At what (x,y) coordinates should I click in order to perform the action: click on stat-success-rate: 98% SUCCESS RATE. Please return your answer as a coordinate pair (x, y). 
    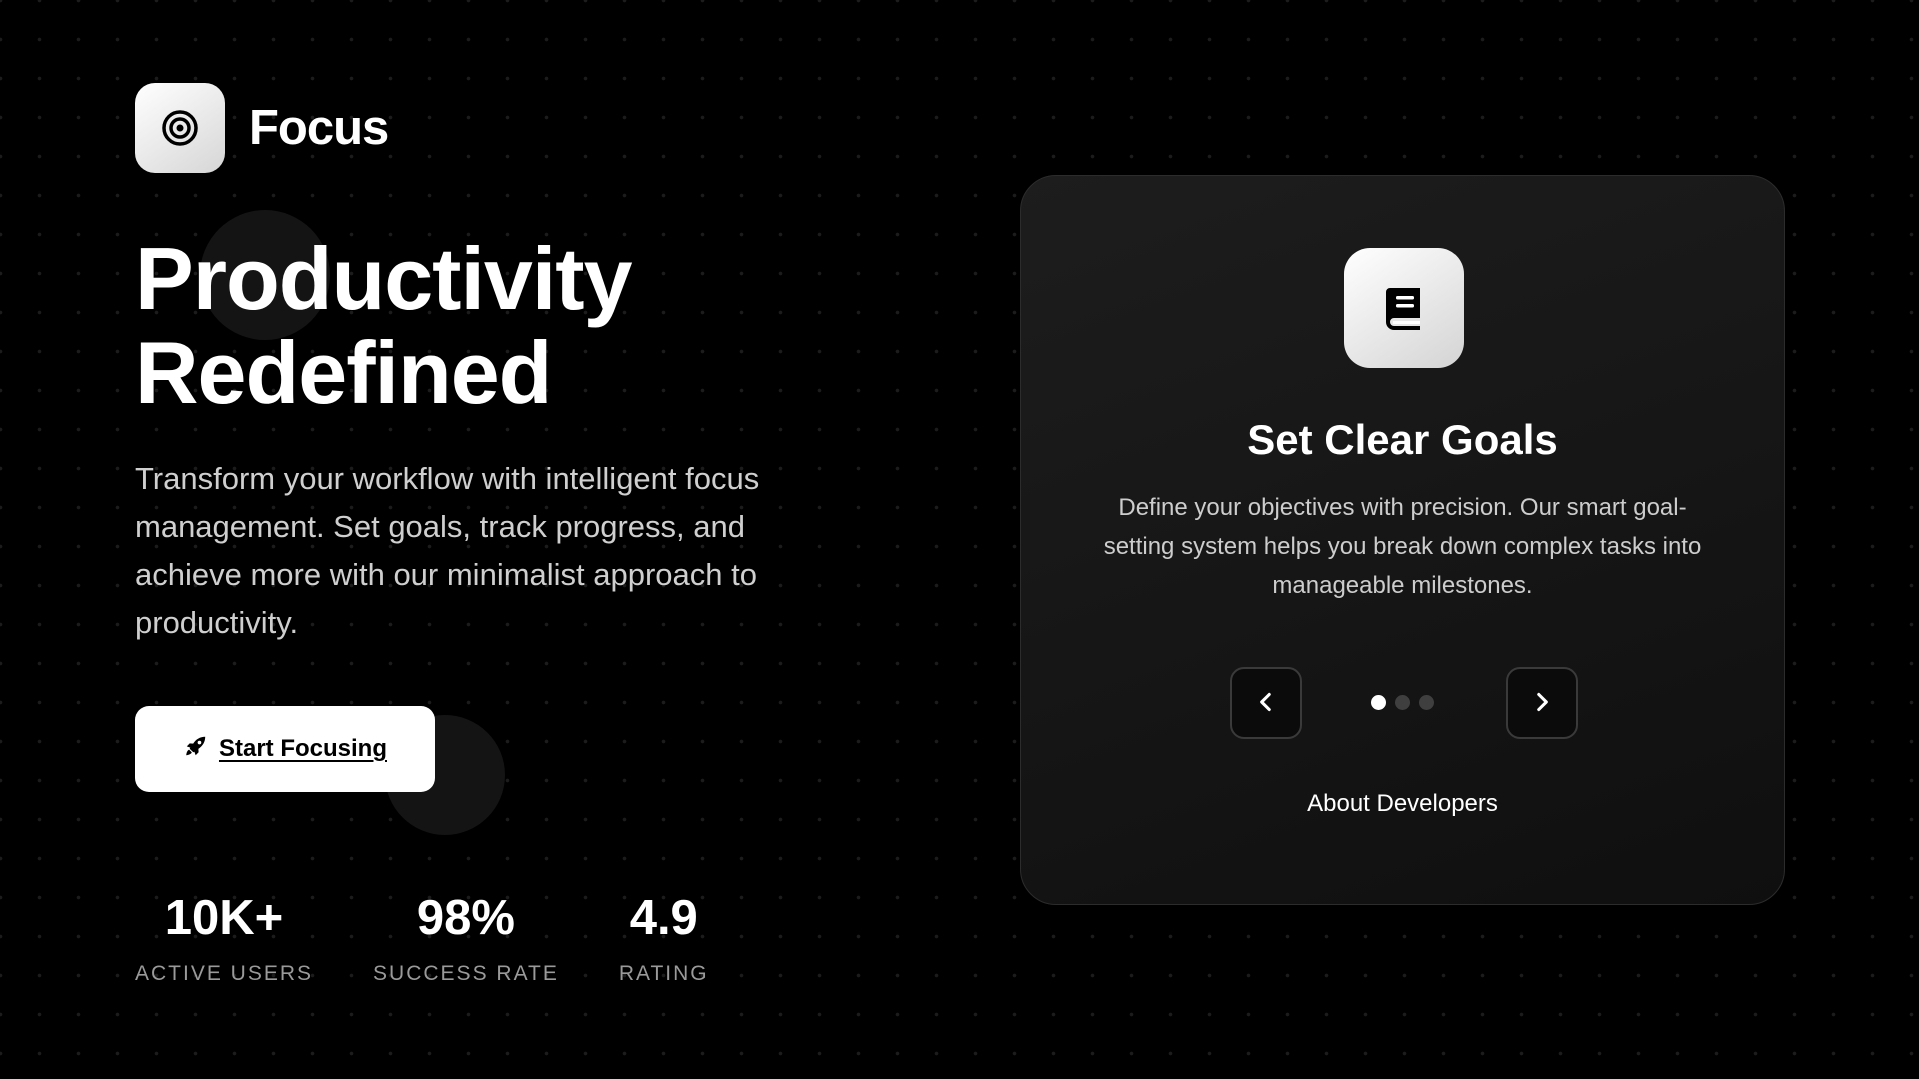
    Looking at the image, I should click on (466, 937).